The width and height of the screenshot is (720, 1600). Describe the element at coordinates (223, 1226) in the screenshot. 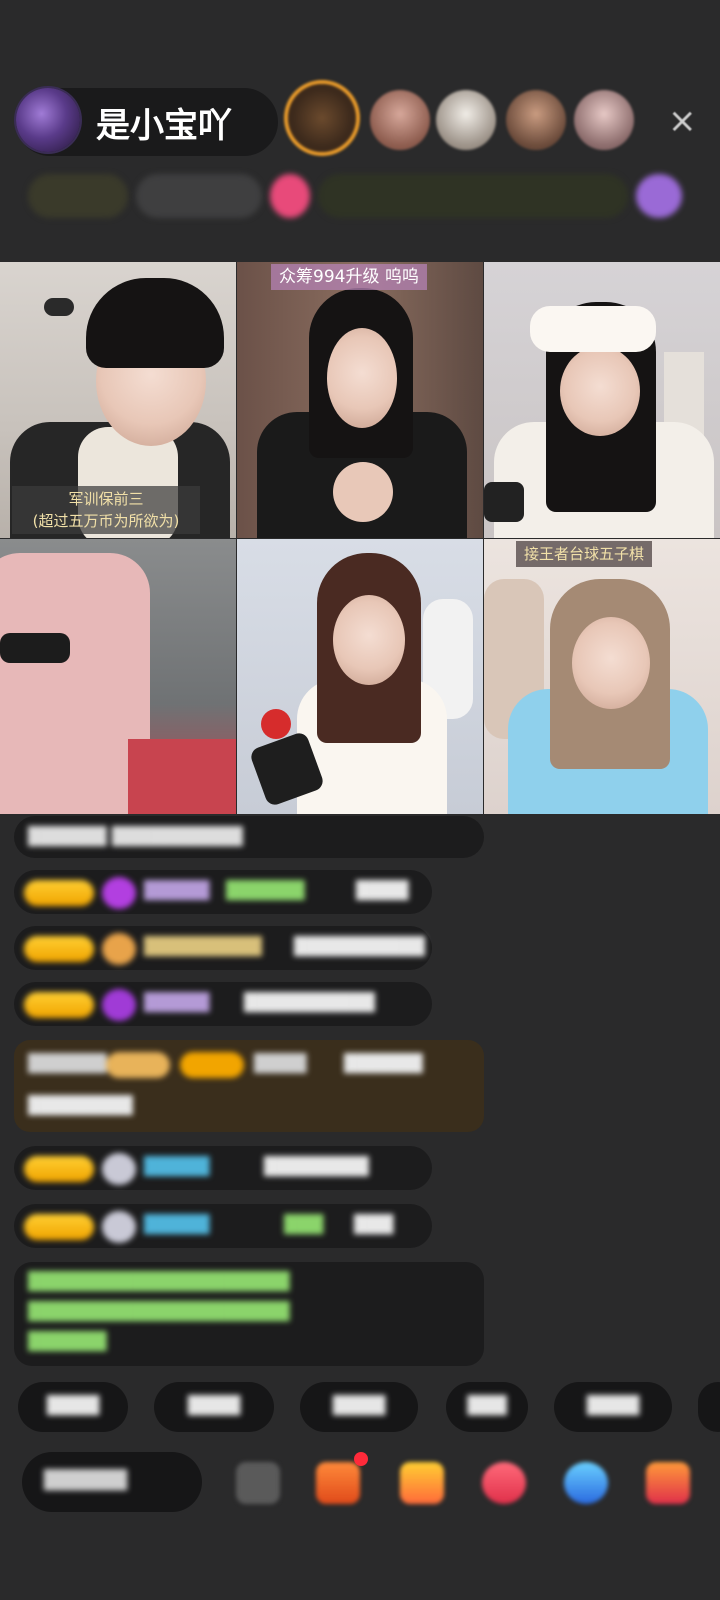

I see `chat-message: █████ ███ ███` at that location.